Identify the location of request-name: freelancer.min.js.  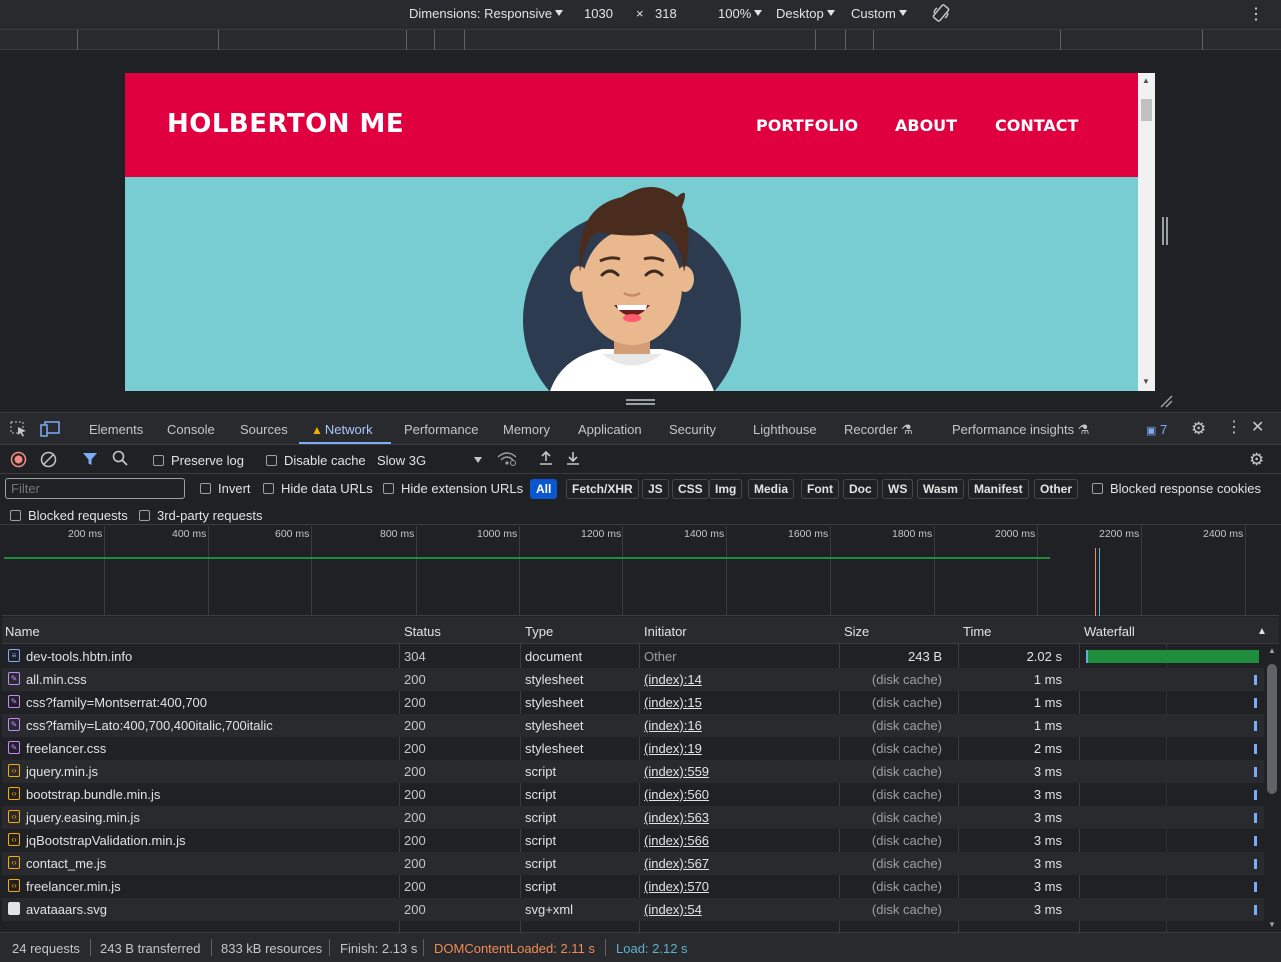
(73, 886).